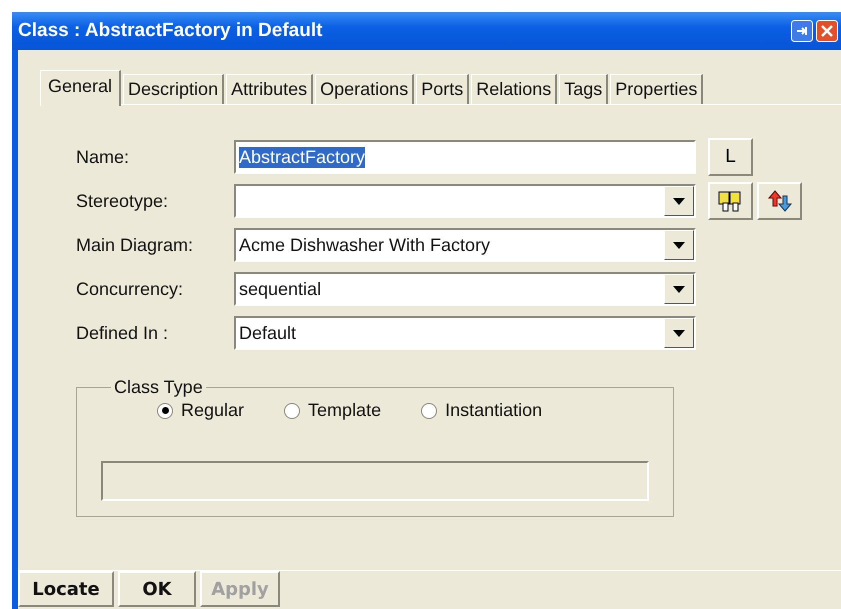 The width and height of the screenshot is (841, 609). I want to click on field-label: Stereotype:, so click(123, 201).